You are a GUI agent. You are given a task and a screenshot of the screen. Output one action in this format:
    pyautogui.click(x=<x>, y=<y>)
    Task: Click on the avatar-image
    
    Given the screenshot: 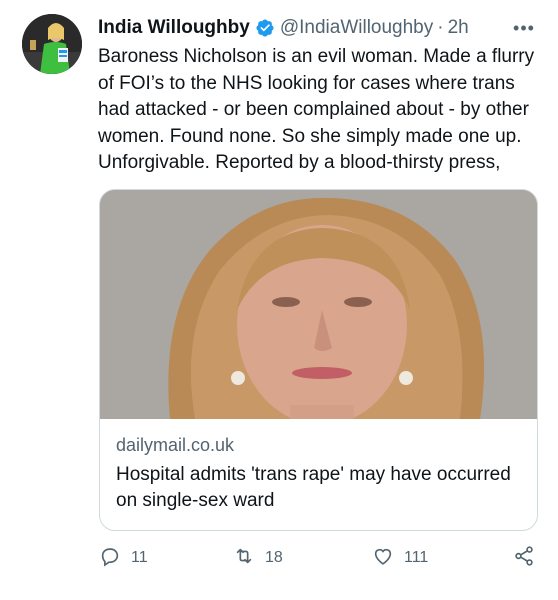 What is the action you would take?
    pyautogui.click(x=52, y=44)
    